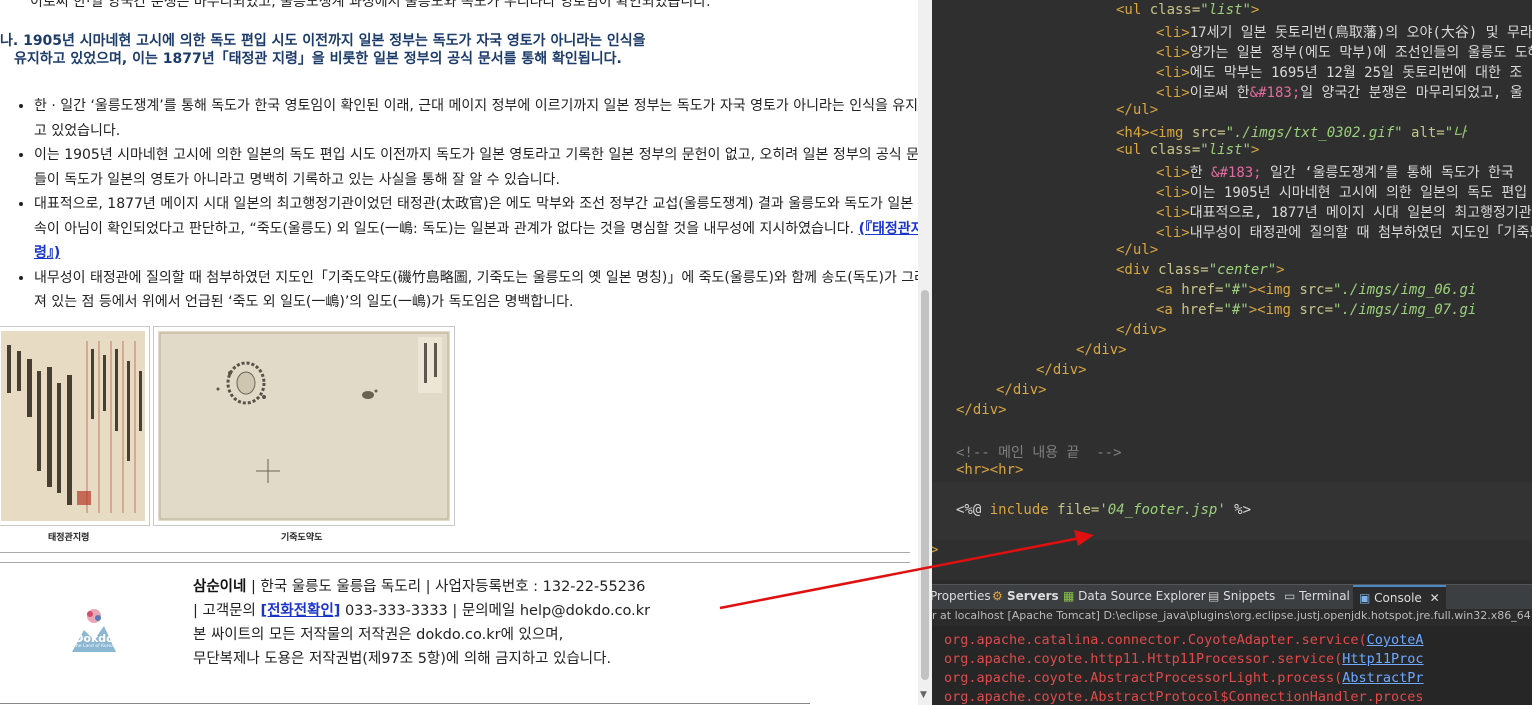 The width and height of the screenshot is (1532, 705). What do you see at coordinates (1142, 596) in the screenshot?
I see `tab-label: Data Source Explorer` at bounding box center [1142, 596].